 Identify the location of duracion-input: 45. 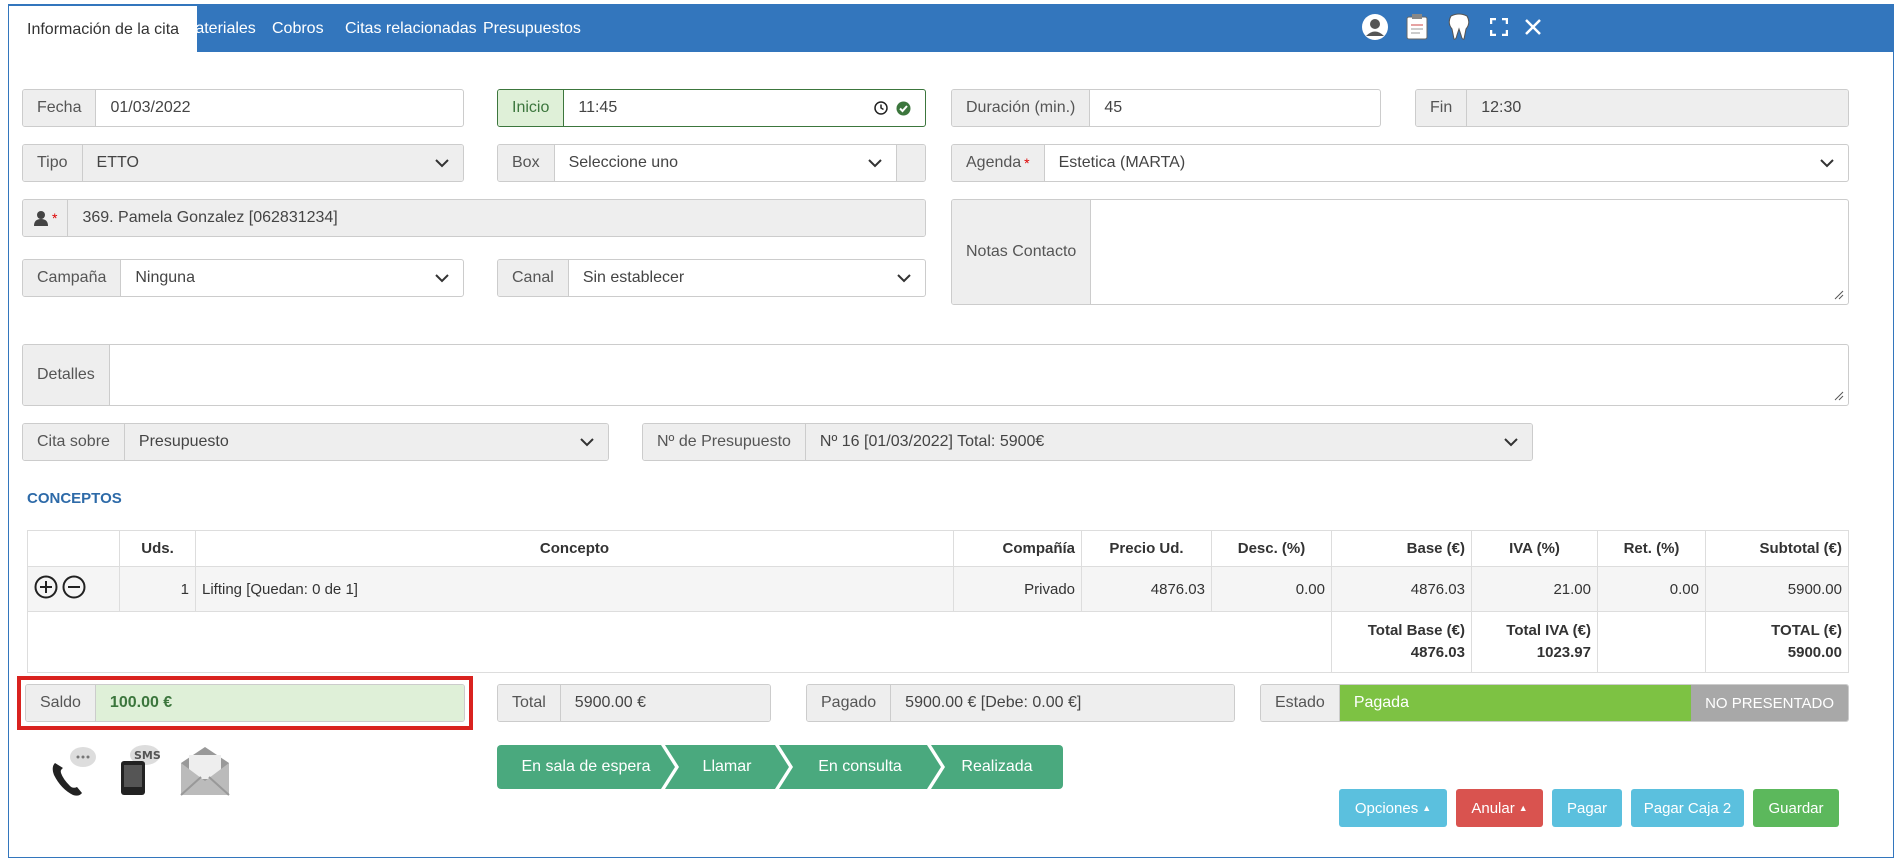
(1235, 108).